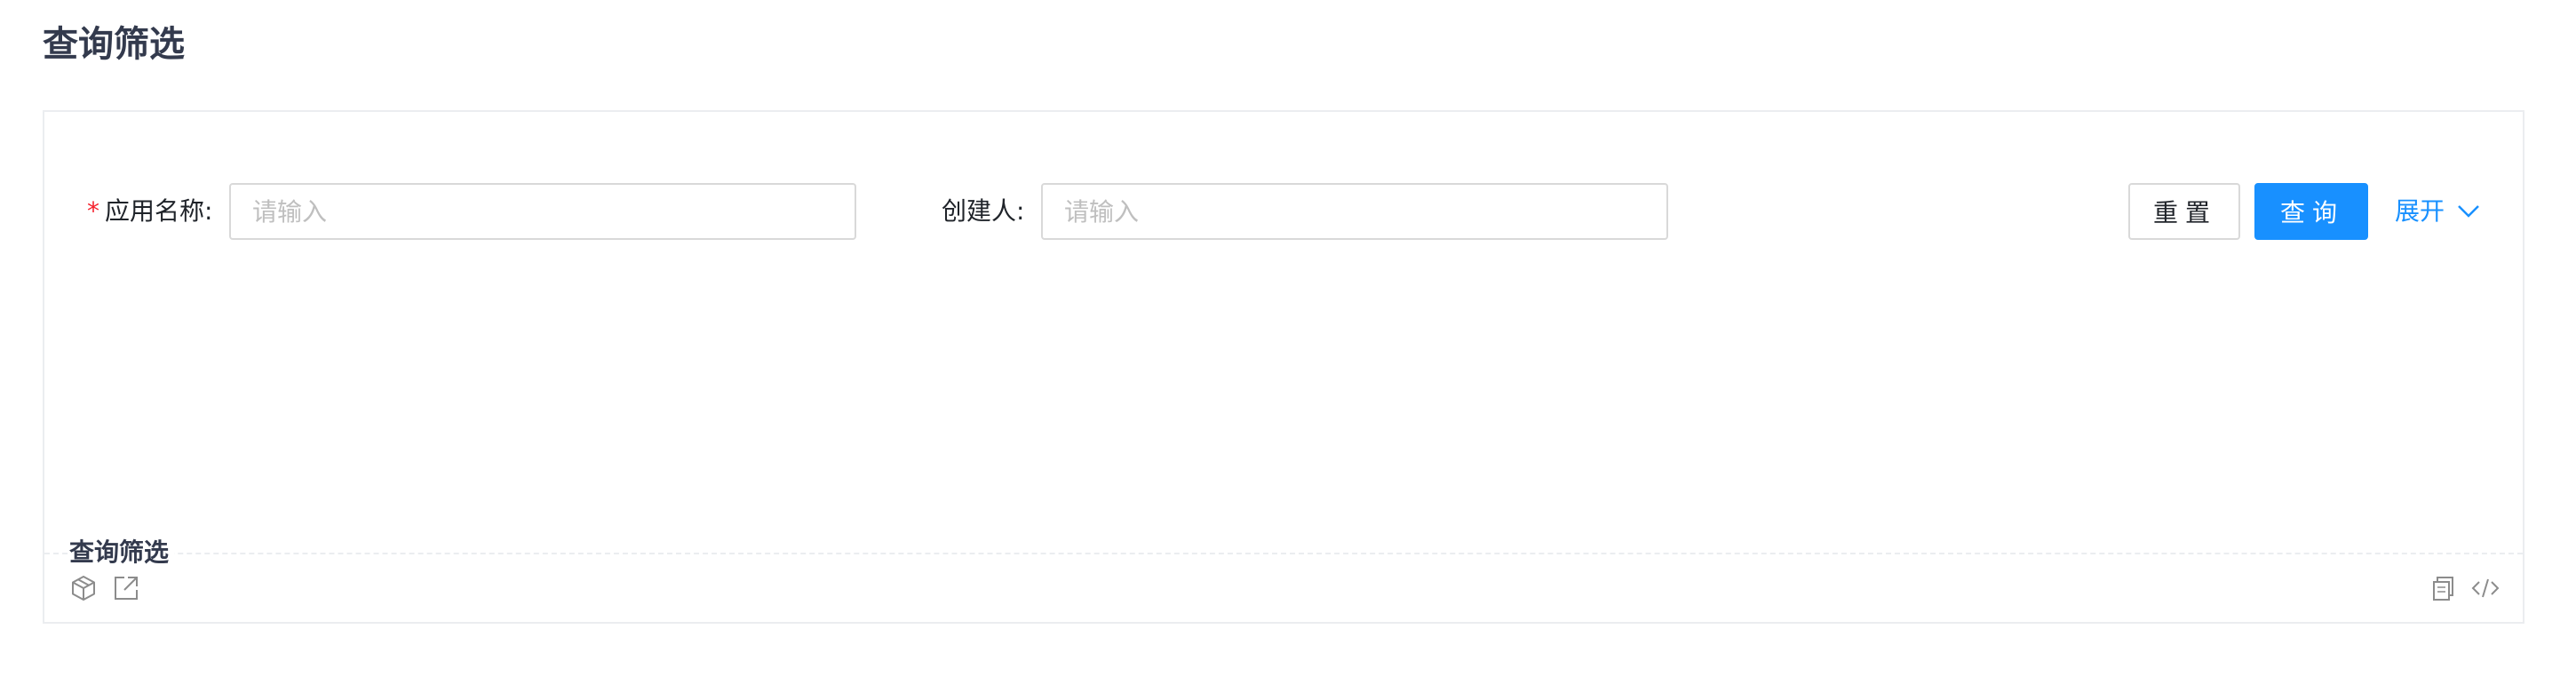 The image size is (2576, 677). What do you see at coordinates (126, 588) in the screenshot?
I see `open-external-icon` at bounding box center [126, 588].